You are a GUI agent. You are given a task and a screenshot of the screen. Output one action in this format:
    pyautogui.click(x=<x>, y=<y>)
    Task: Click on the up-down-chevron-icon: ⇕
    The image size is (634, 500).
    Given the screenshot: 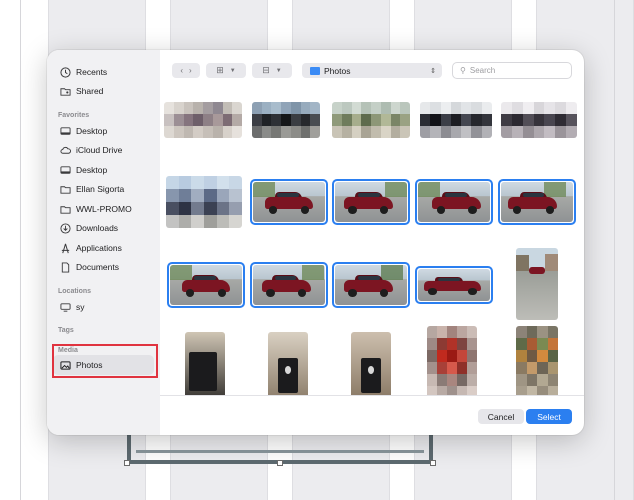 What is the action you would take?
    pyautogui.click(x=433, y=71)
    